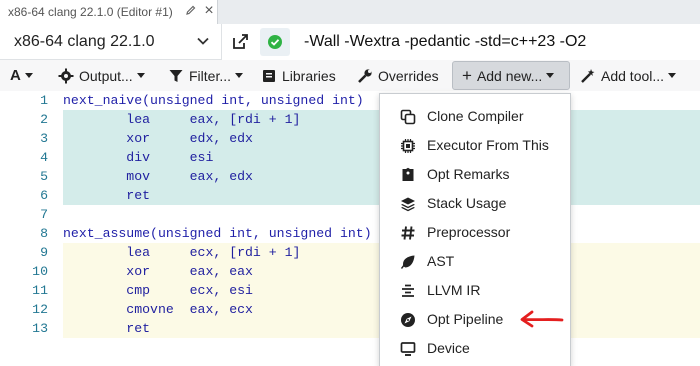  Describe the element at coordinates (448, 348) in the screenshot. I see `menu-item-label: Device` at that location.